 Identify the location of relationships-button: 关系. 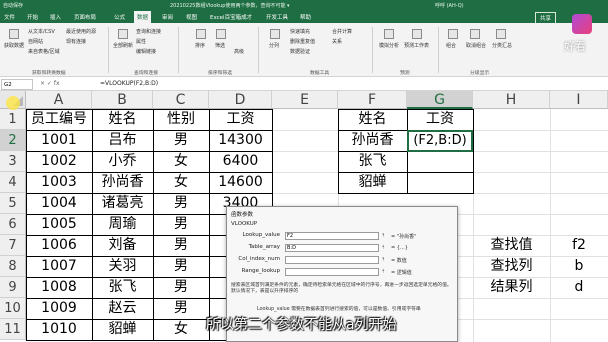
(337, 41).